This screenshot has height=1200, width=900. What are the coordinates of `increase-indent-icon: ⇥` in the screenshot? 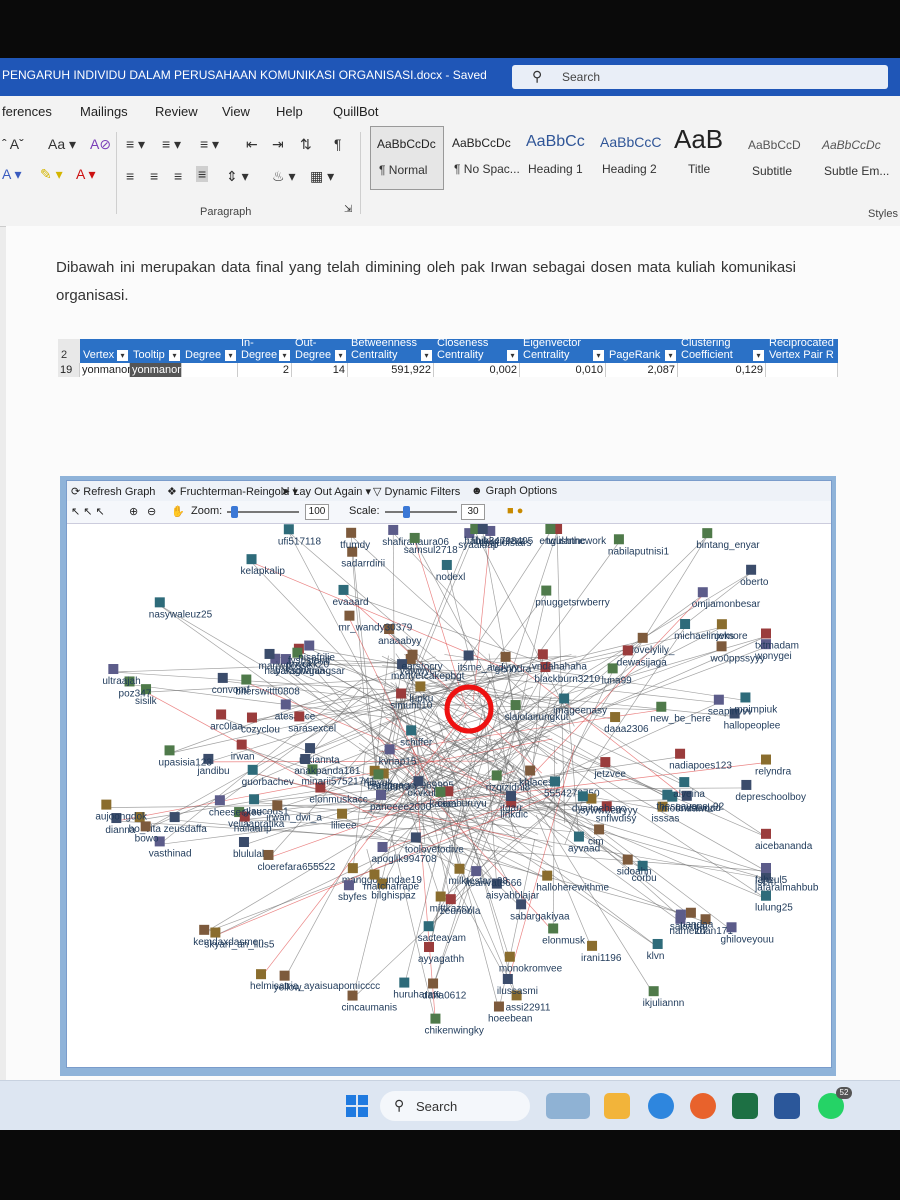 It's located at (278, 144).